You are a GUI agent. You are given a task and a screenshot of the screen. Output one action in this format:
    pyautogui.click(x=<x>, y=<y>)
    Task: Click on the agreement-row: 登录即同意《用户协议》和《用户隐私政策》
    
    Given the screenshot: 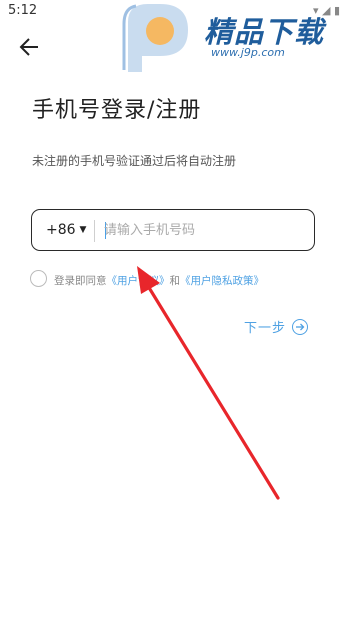 What is the action you would take?
    pyautogui.click(x=180, y=280)
    